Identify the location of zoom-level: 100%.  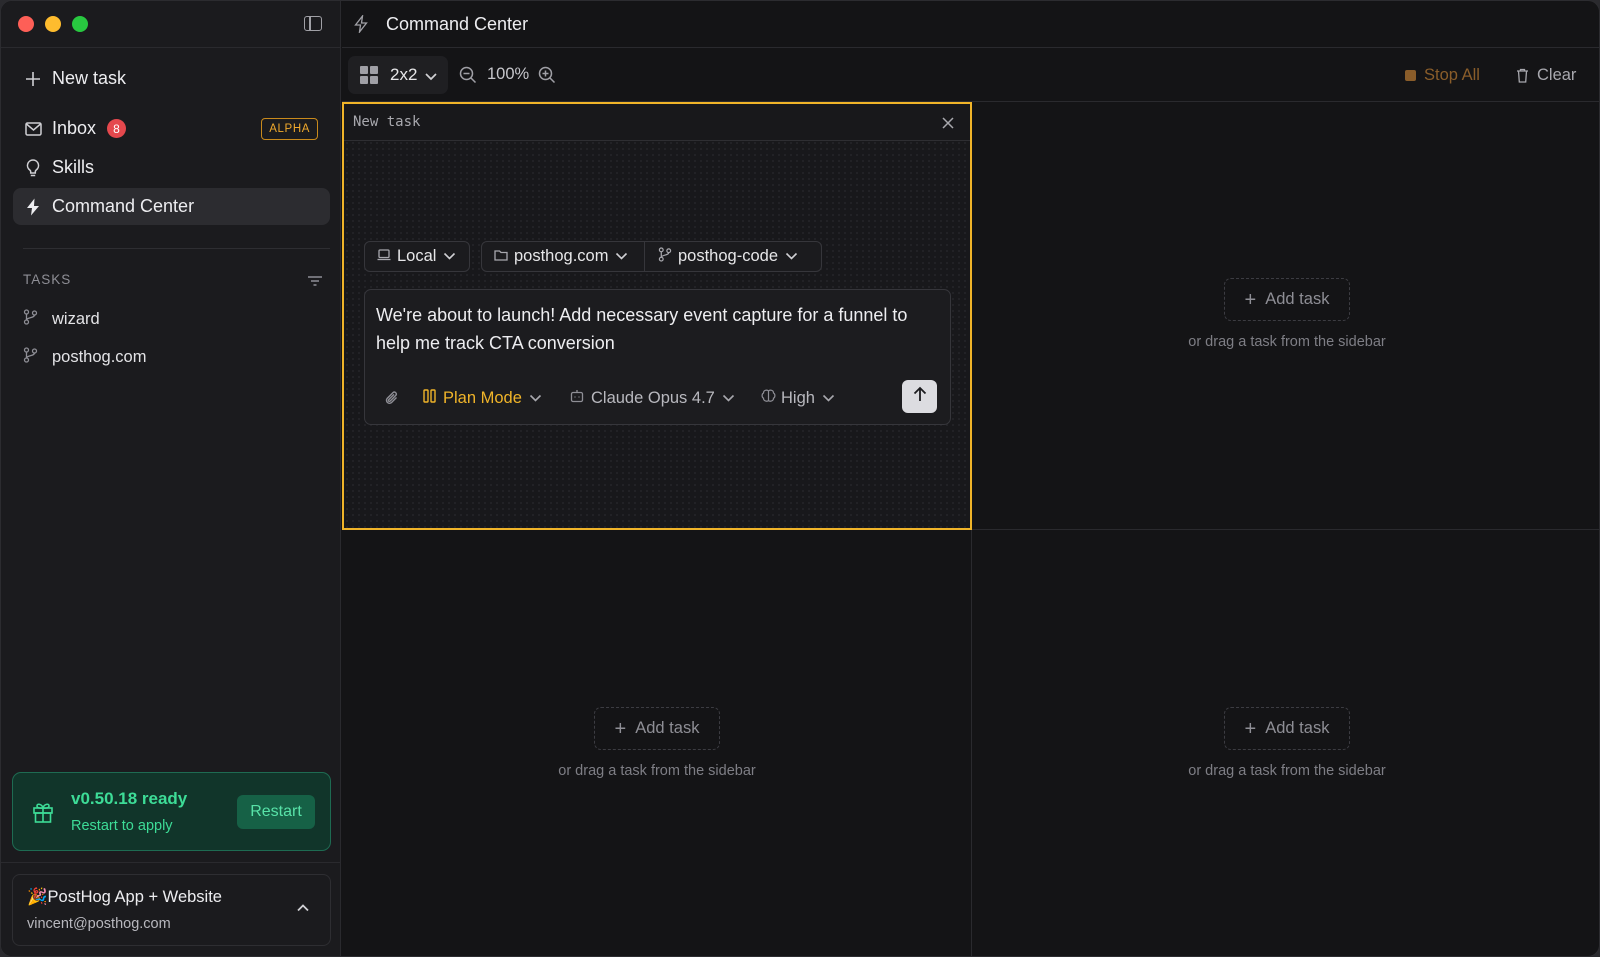
(508, 74).